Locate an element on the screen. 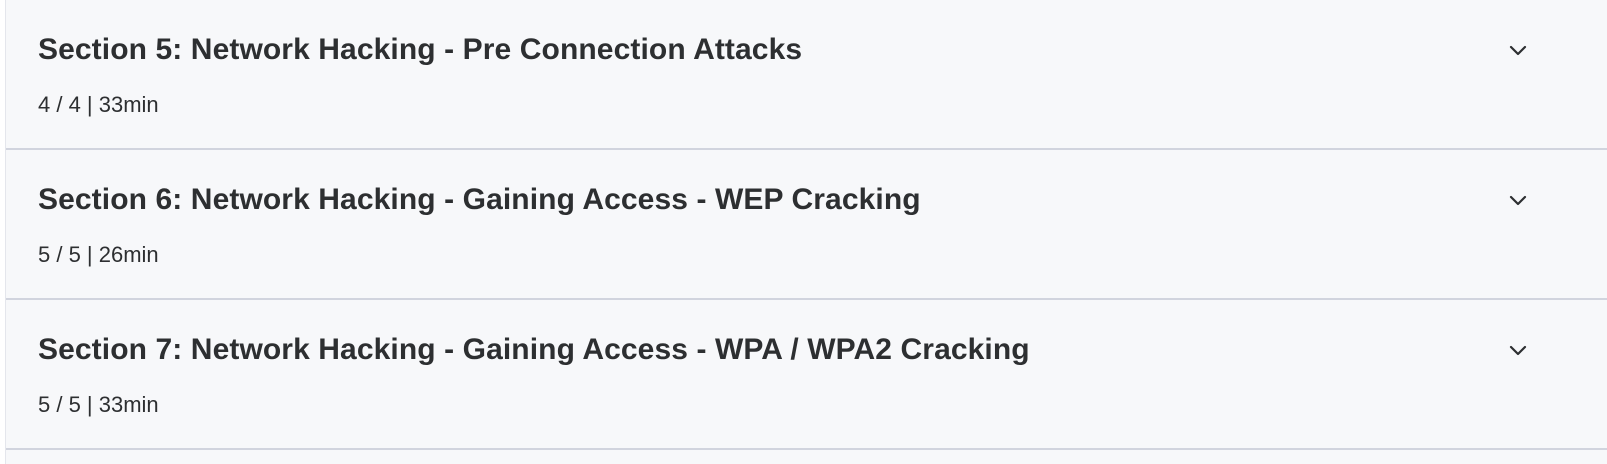 Image resolution: width=1607 pixels, height=464 pixels. section-progress-duration: 5 / 5 | 26min is located at coordinates (98, 254).